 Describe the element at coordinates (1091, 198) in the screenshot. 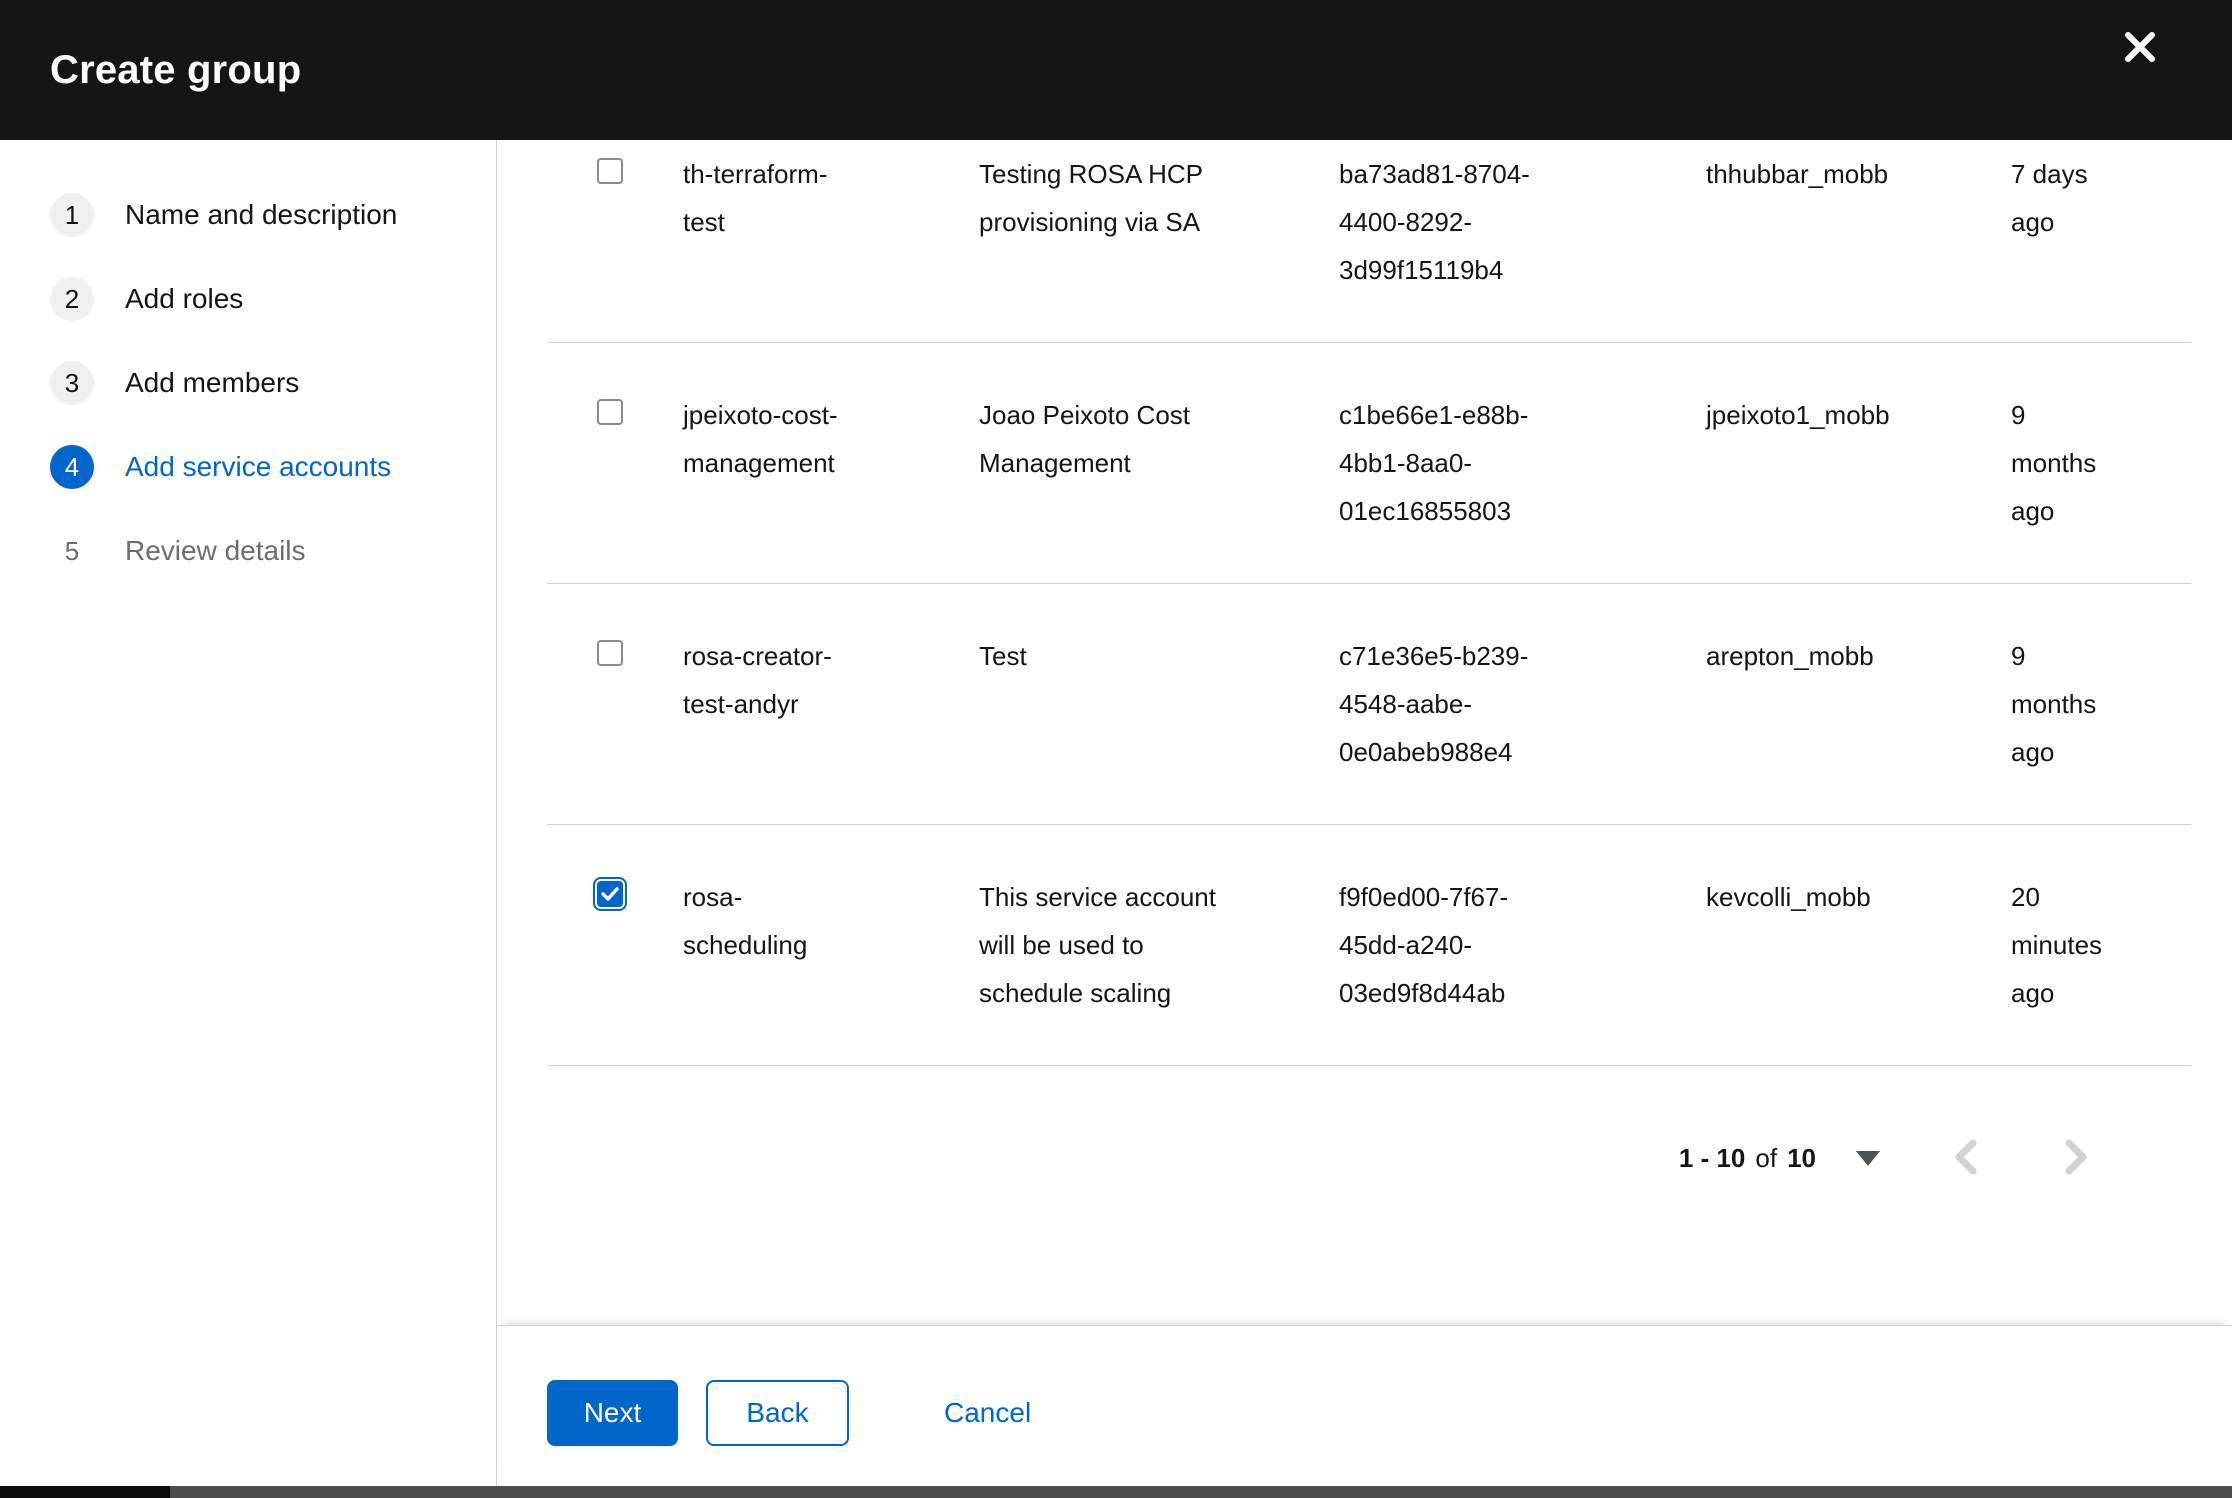

I see `service-account-description: Testing ROSA HCP provisioning via SA` at that location.